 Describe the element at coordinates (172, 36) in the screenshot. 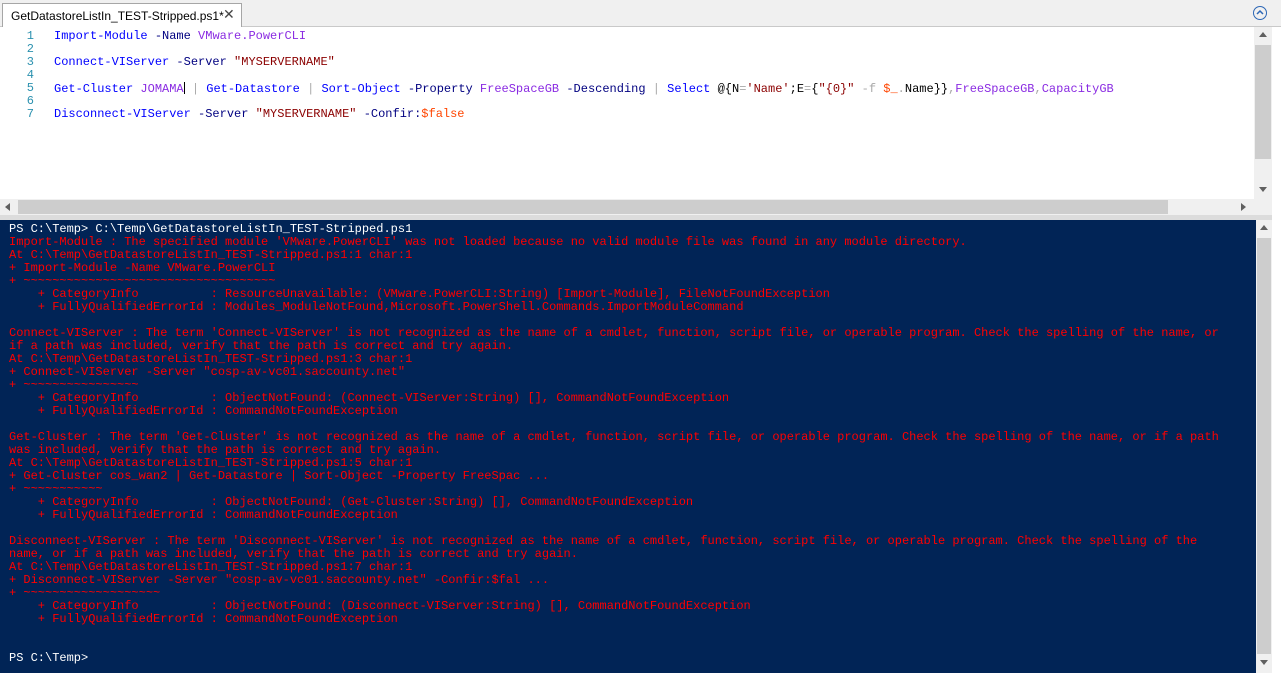

I see `code-token: -Name` at that location.